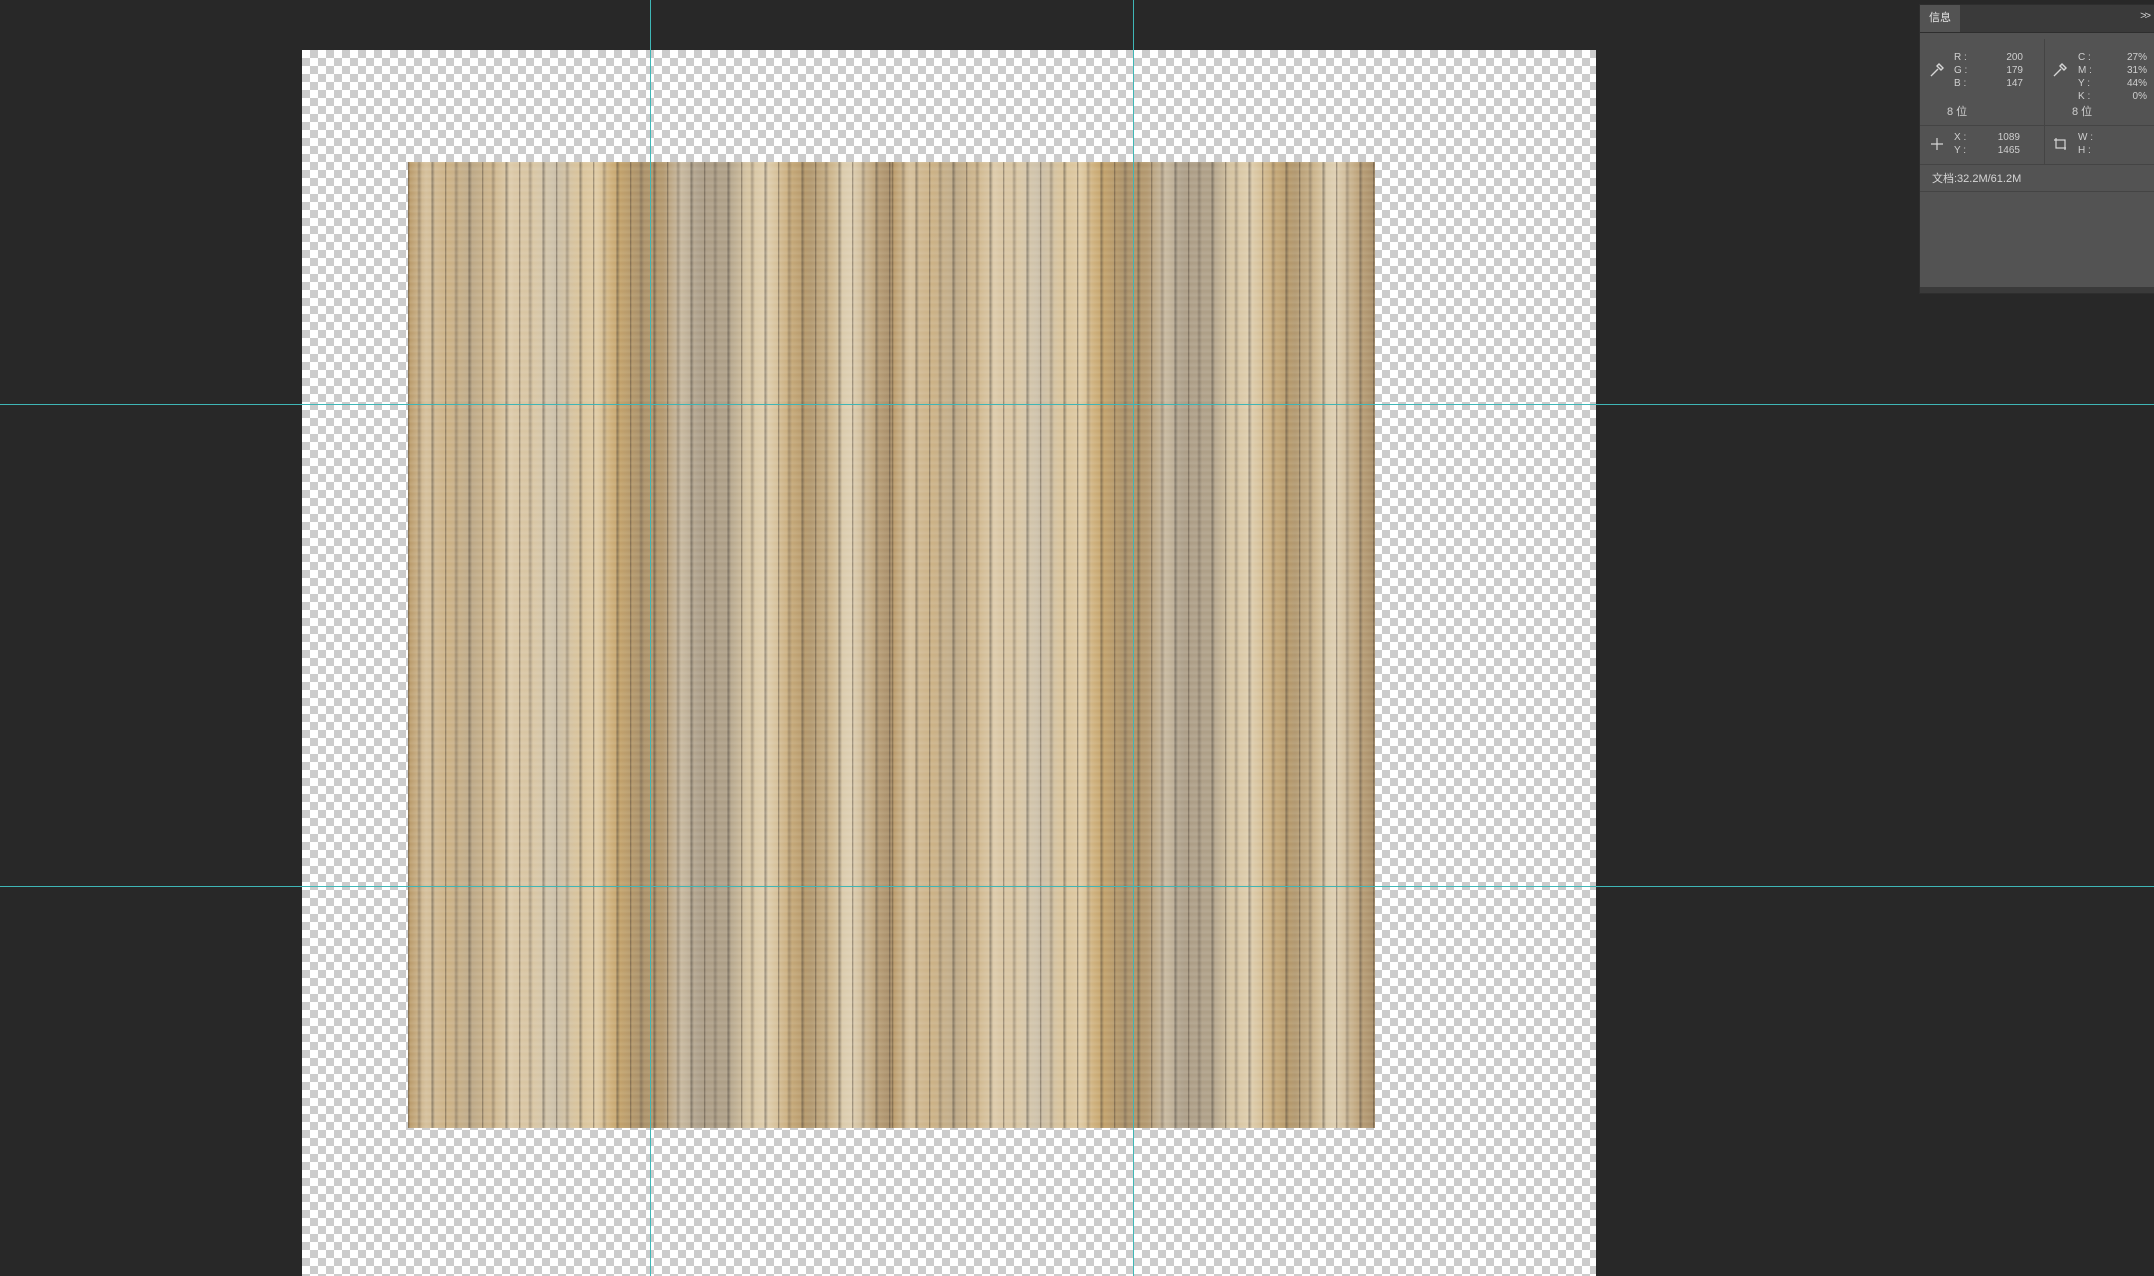 This screenshot has width=2154, height=1276. What do you see at coordinates (2139, 96) in the screenshot?
I see `cmyk-k-value: 0%` at bounding box center [2139, 96].